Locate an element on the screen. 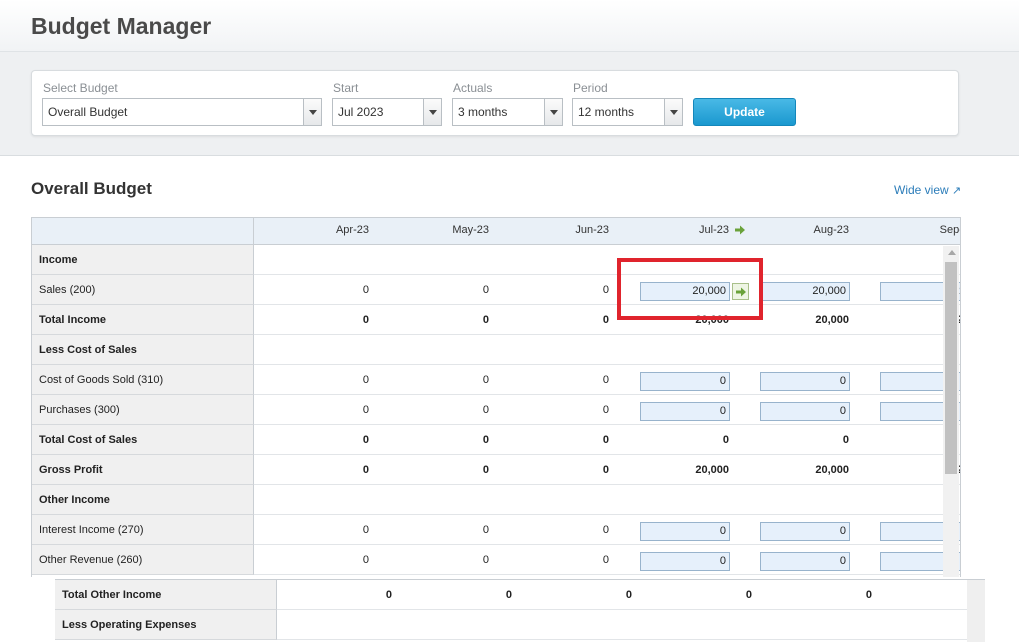 The height and width of the screenshot is (642, 1019). row-label: Less Cost of Sales is located at coordinates (143, 350).